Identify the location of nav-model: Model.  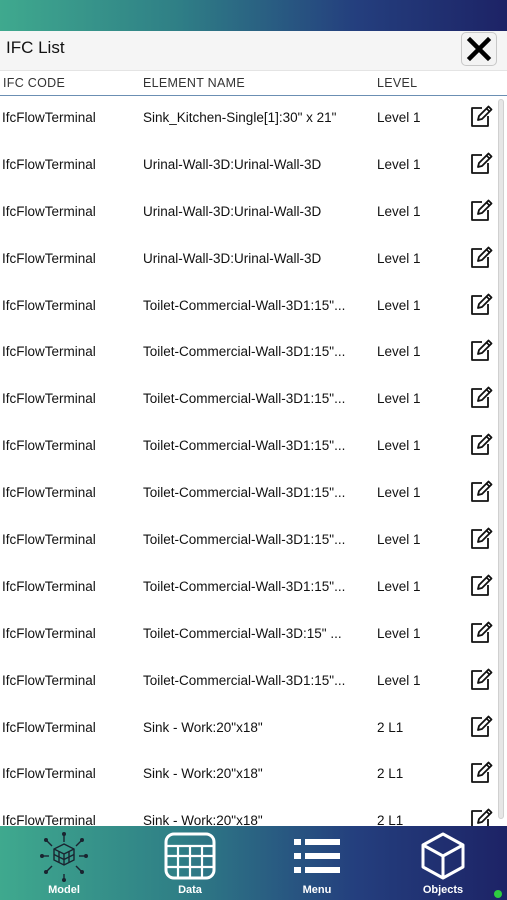
(64, 863).